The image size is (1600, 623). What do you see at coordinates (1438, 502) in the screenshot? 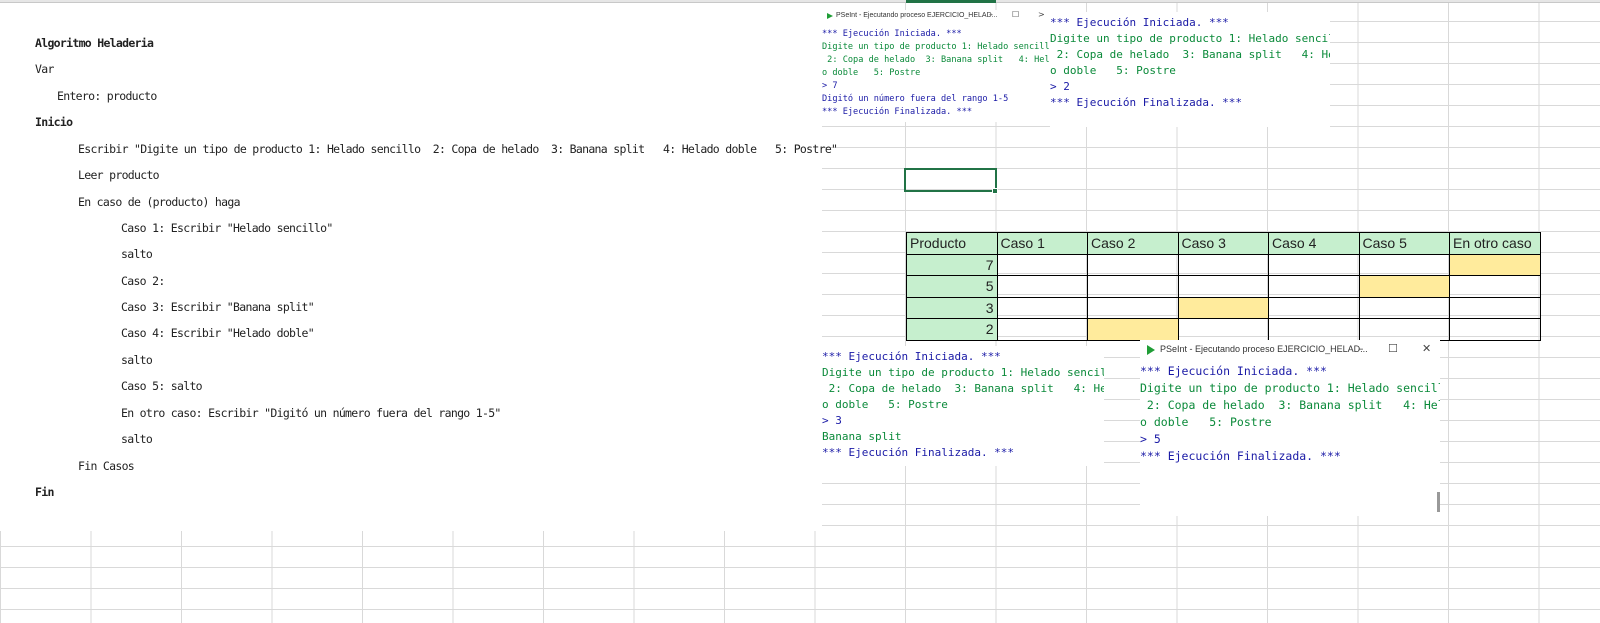
I see `console-scrollbar` at bounding box center [1438, 502].